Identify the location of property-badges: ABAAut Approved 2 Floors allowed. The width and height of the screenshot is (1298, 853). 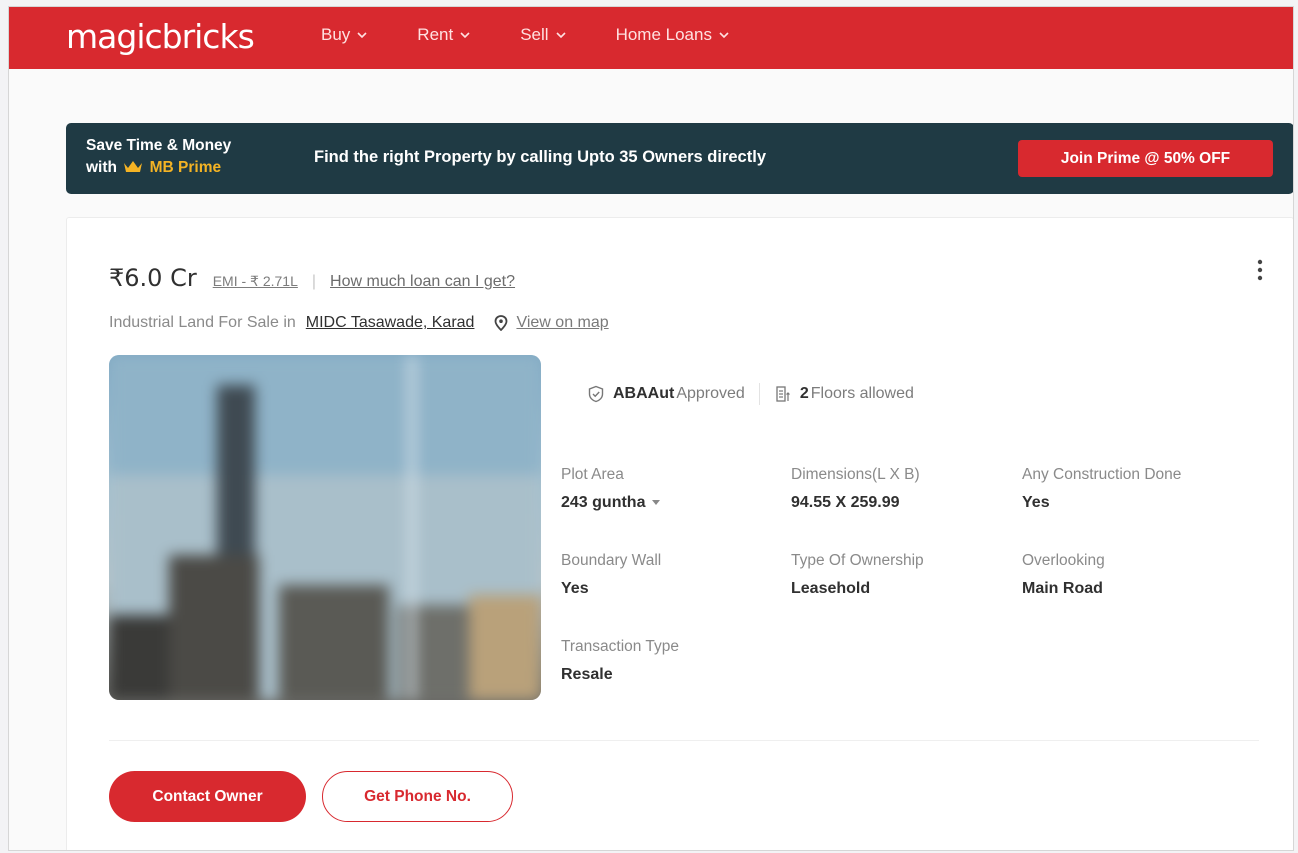
(750, 394).